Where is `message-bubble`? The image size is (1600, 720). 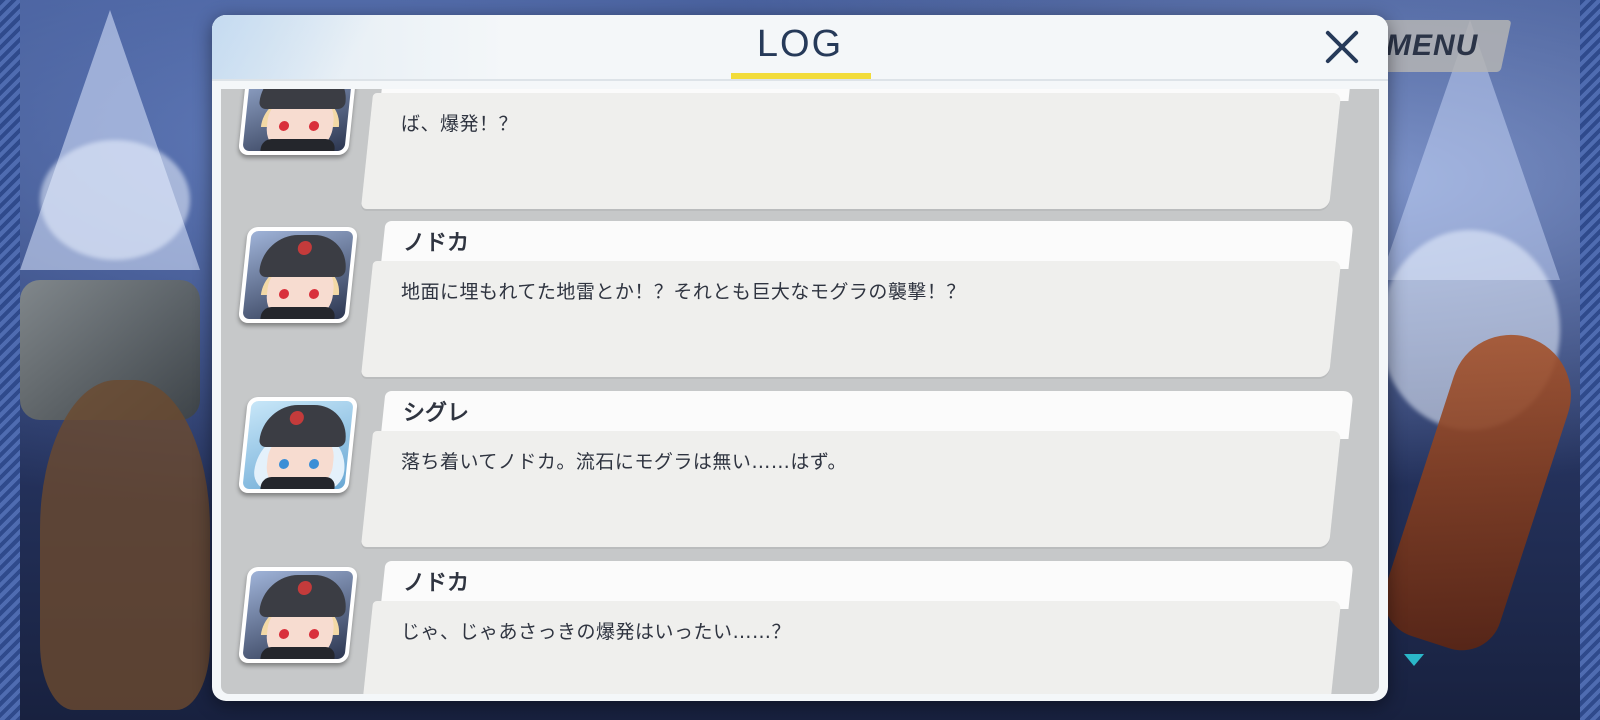
message-bubble is located at coordinates (851, 647).